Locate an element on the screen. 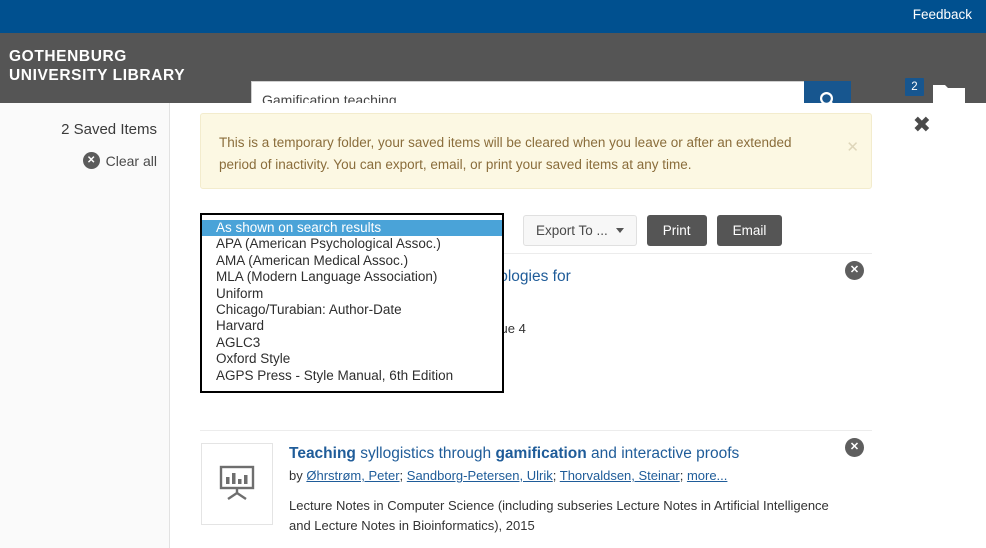  citation-style-option: Oxford Style is located at coordinates (352, 359).